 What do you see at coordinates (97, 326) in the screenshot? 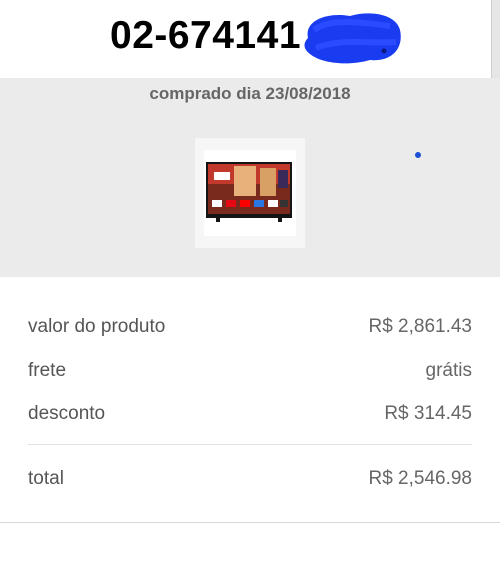
I see `summary-label: valor do produto` at bounding box center [97, 326].